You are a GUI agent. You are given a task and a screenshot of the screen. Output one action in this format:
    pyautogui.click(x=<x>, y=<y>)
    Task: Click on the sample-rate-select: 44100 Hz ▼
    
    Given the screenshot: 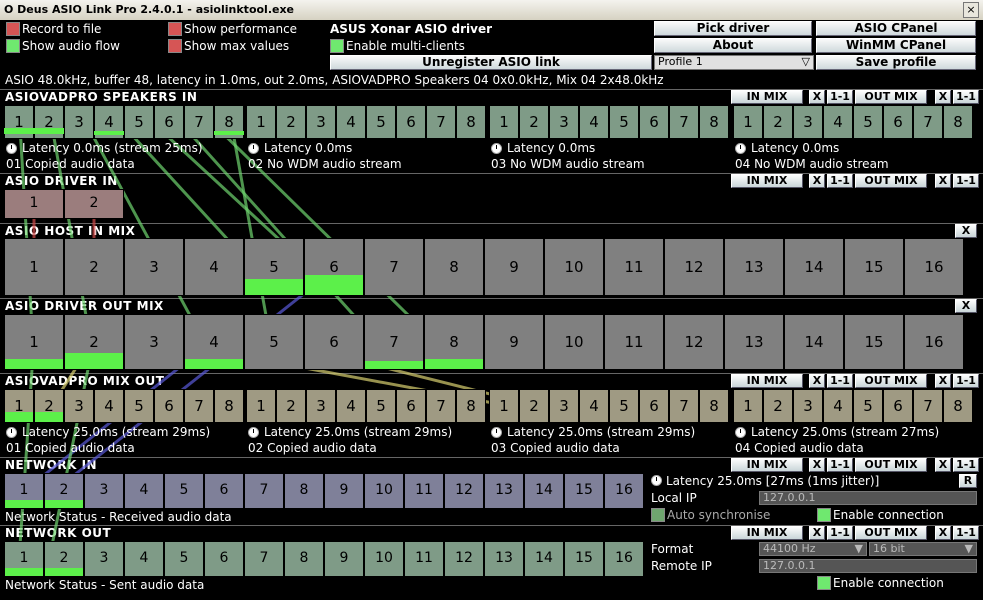 What is the action you would take?
    pyautogui.click(x=813, y=549)
    